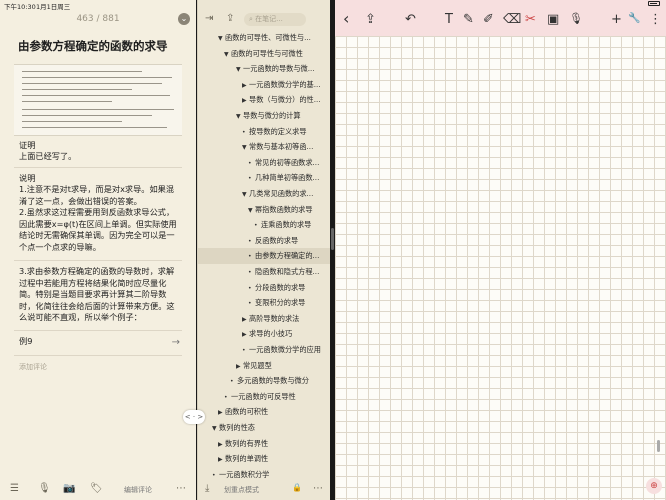 This screenshot has height=500, width=666. I want to click on wrench-icon: 🔧, so click(634, 18).